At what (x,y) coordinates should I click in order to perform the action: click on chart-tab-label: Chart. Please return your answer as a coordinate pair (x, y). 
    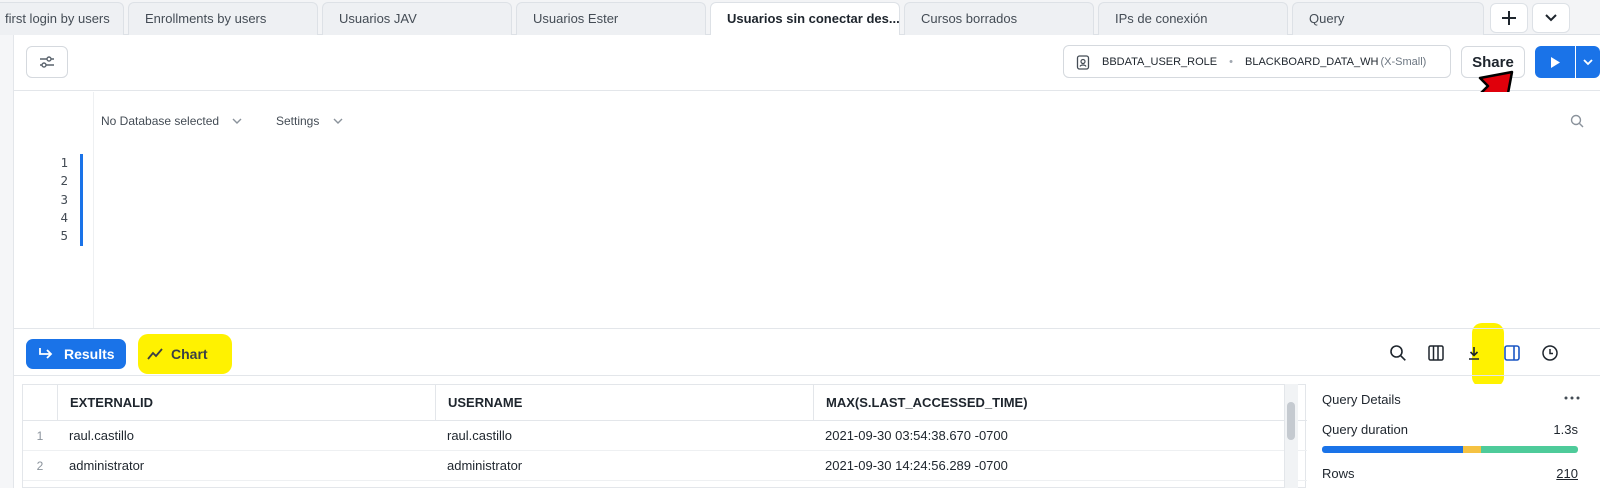
    Looking at the image, I should click on (189, 354).